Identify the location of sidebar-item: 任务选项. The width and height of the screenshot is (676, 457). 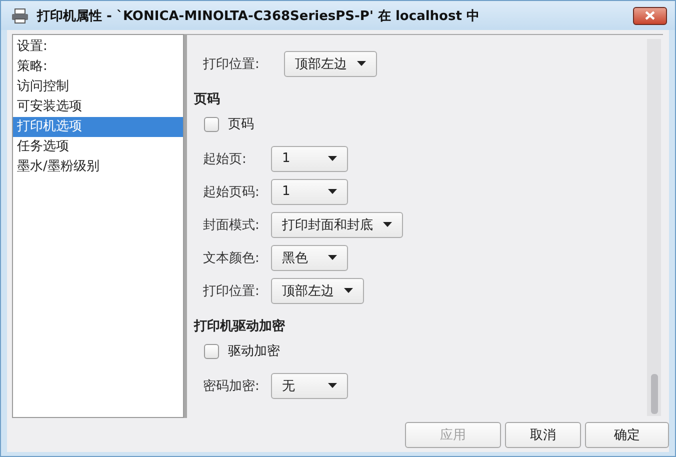
(98, 147).